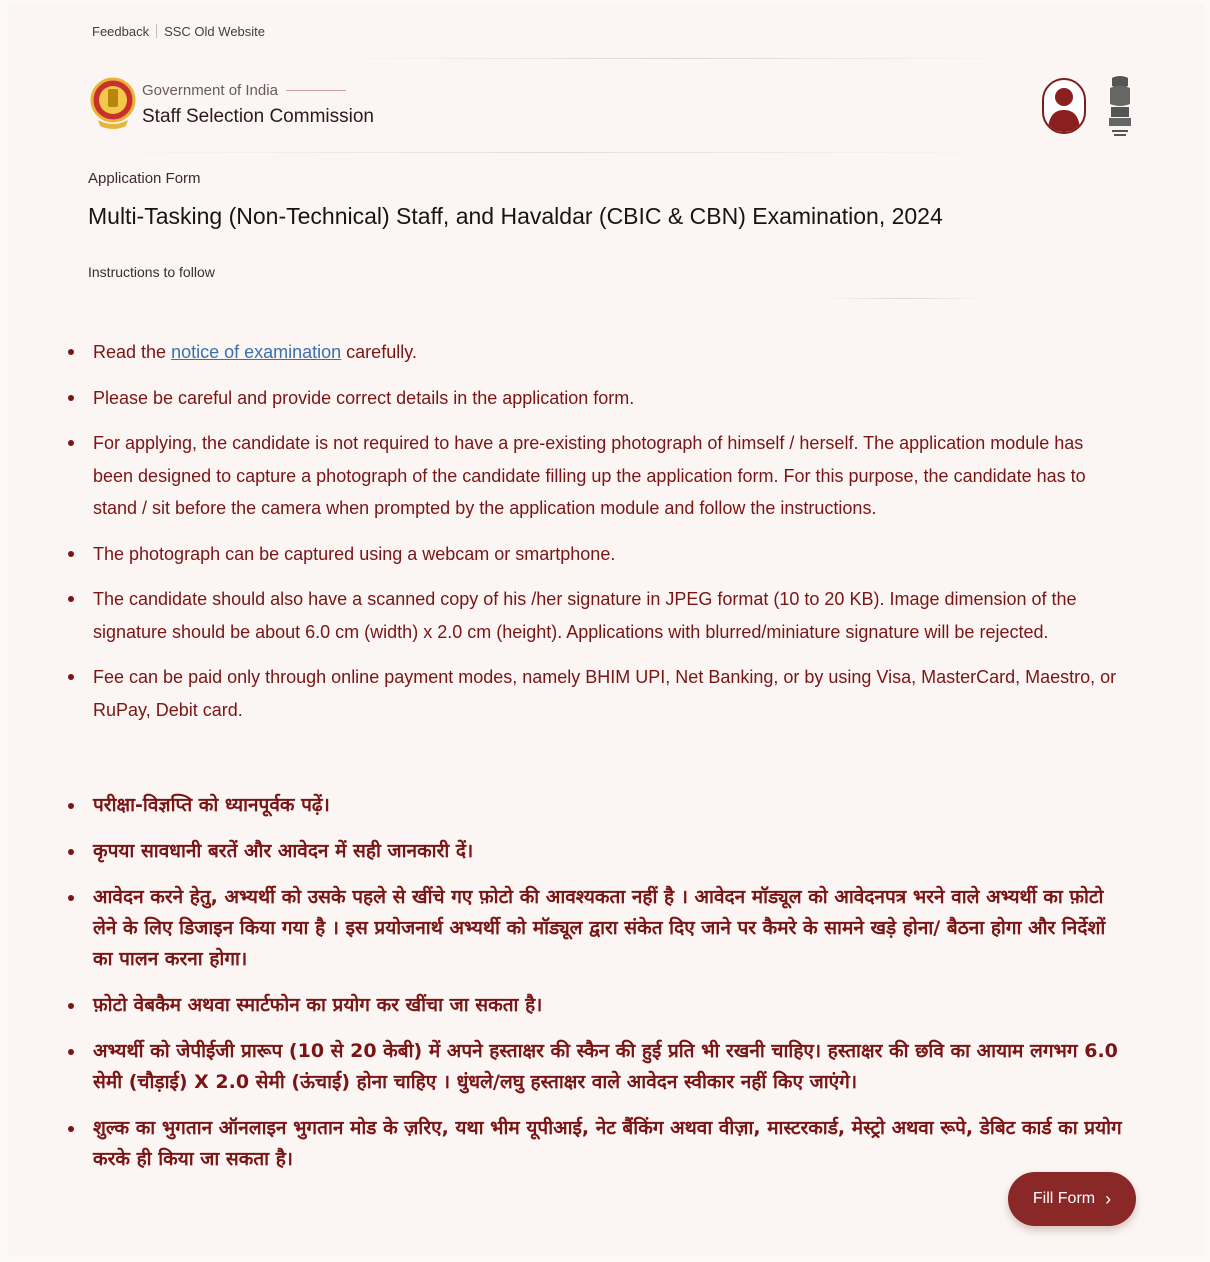 This screenshot has height=1262, width=1210. Describe the element at coordinates (132, 352) in the screenshot. I see `notice-text-before: Read the` at that location.